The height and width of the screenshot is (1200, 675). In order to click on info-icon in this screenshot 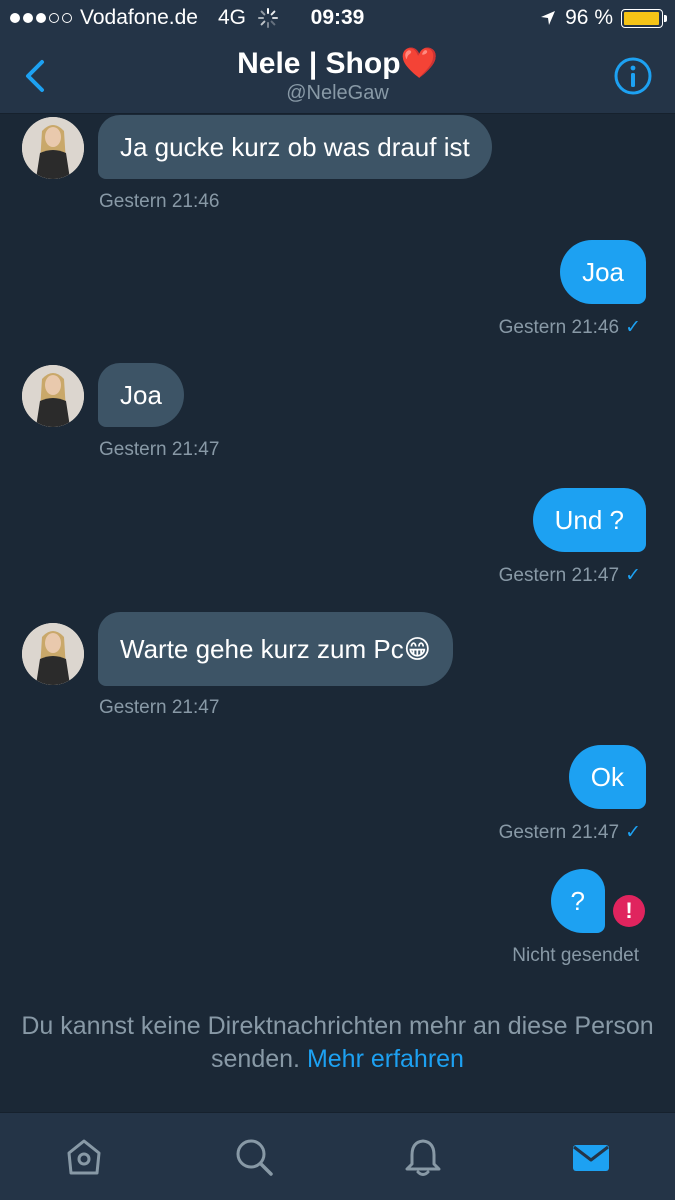, I will do `click(633, 76)`.